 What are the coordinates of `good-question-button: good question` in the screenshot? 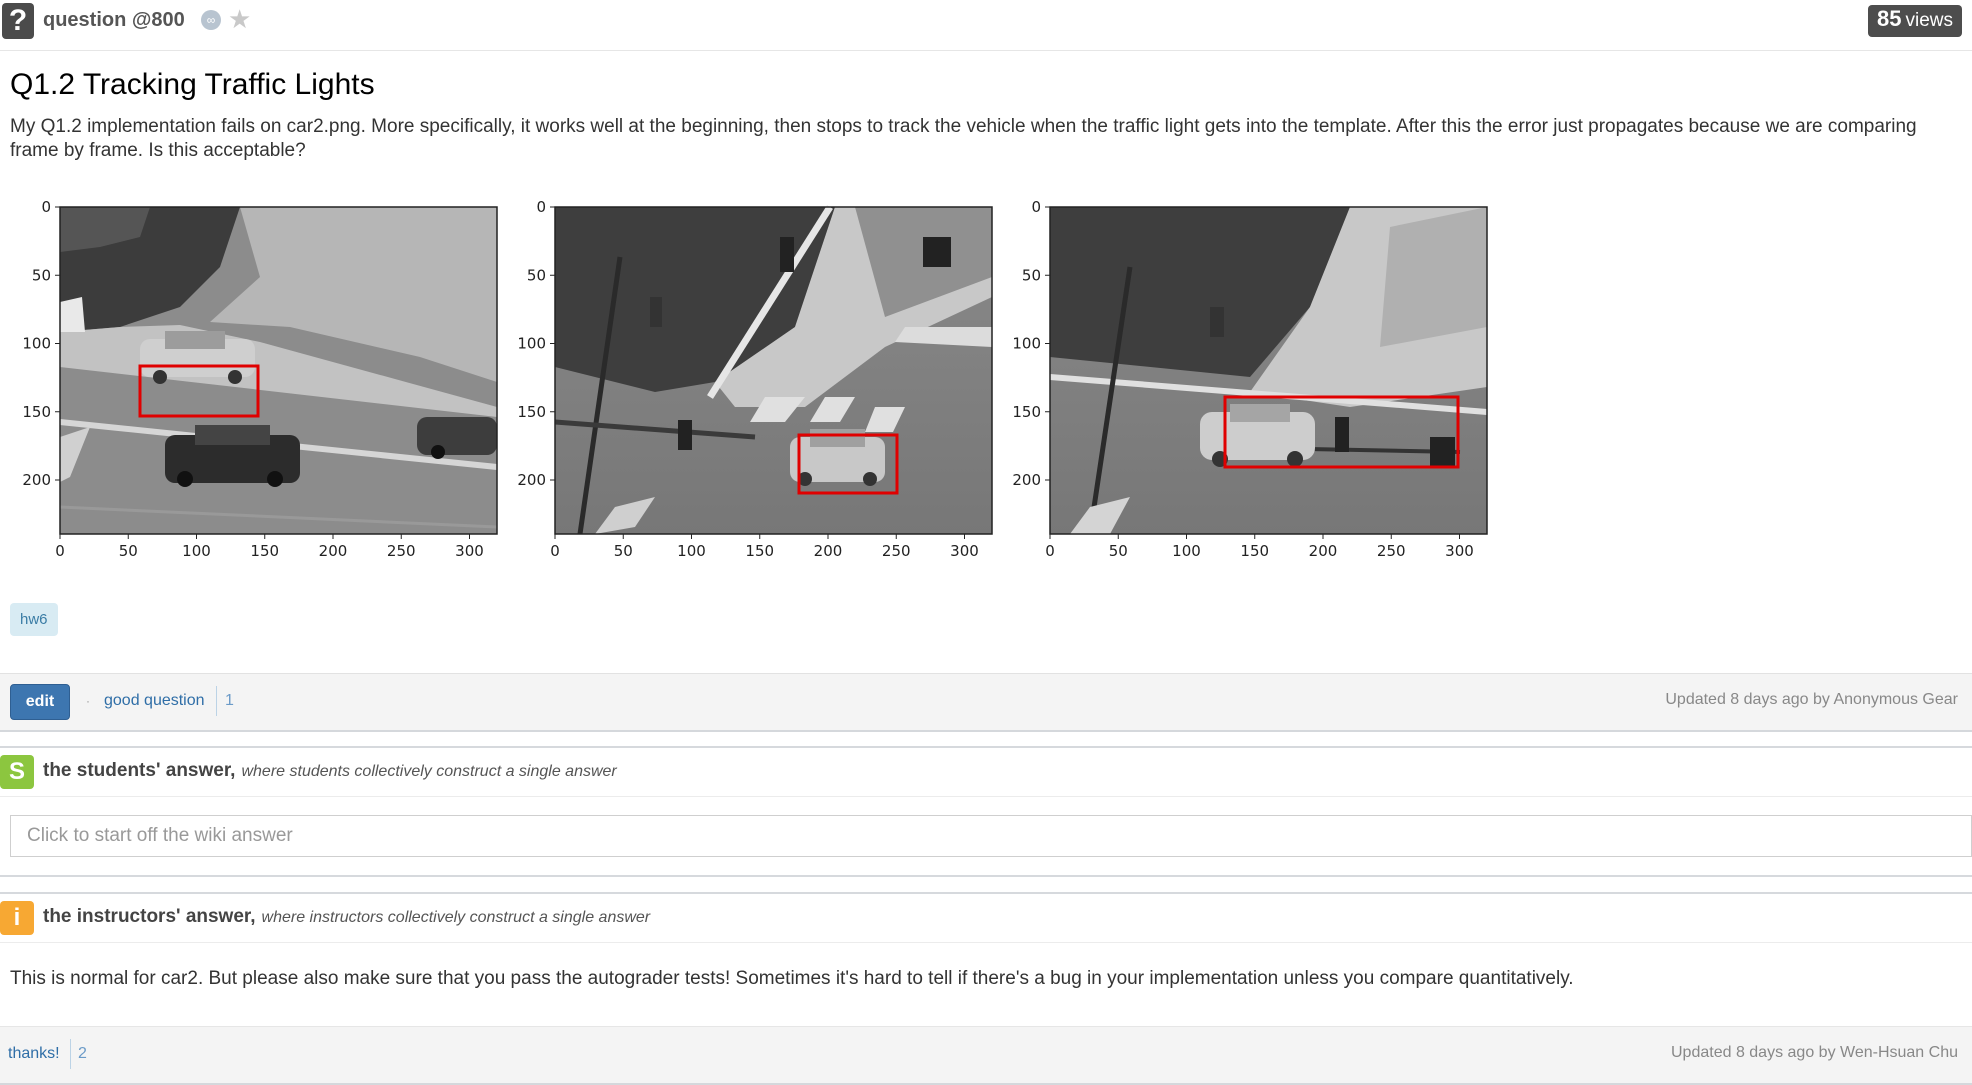 It's located at (154, 701).